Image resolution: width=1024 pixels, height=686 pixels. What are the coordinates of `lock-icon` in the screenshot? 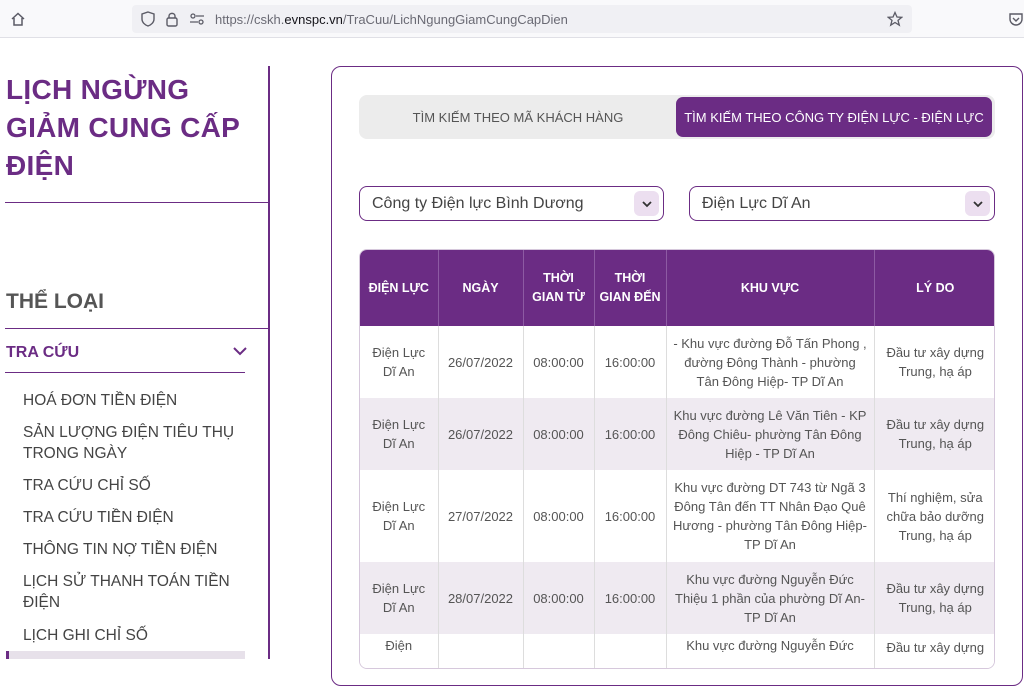 It's located at (172, 19).